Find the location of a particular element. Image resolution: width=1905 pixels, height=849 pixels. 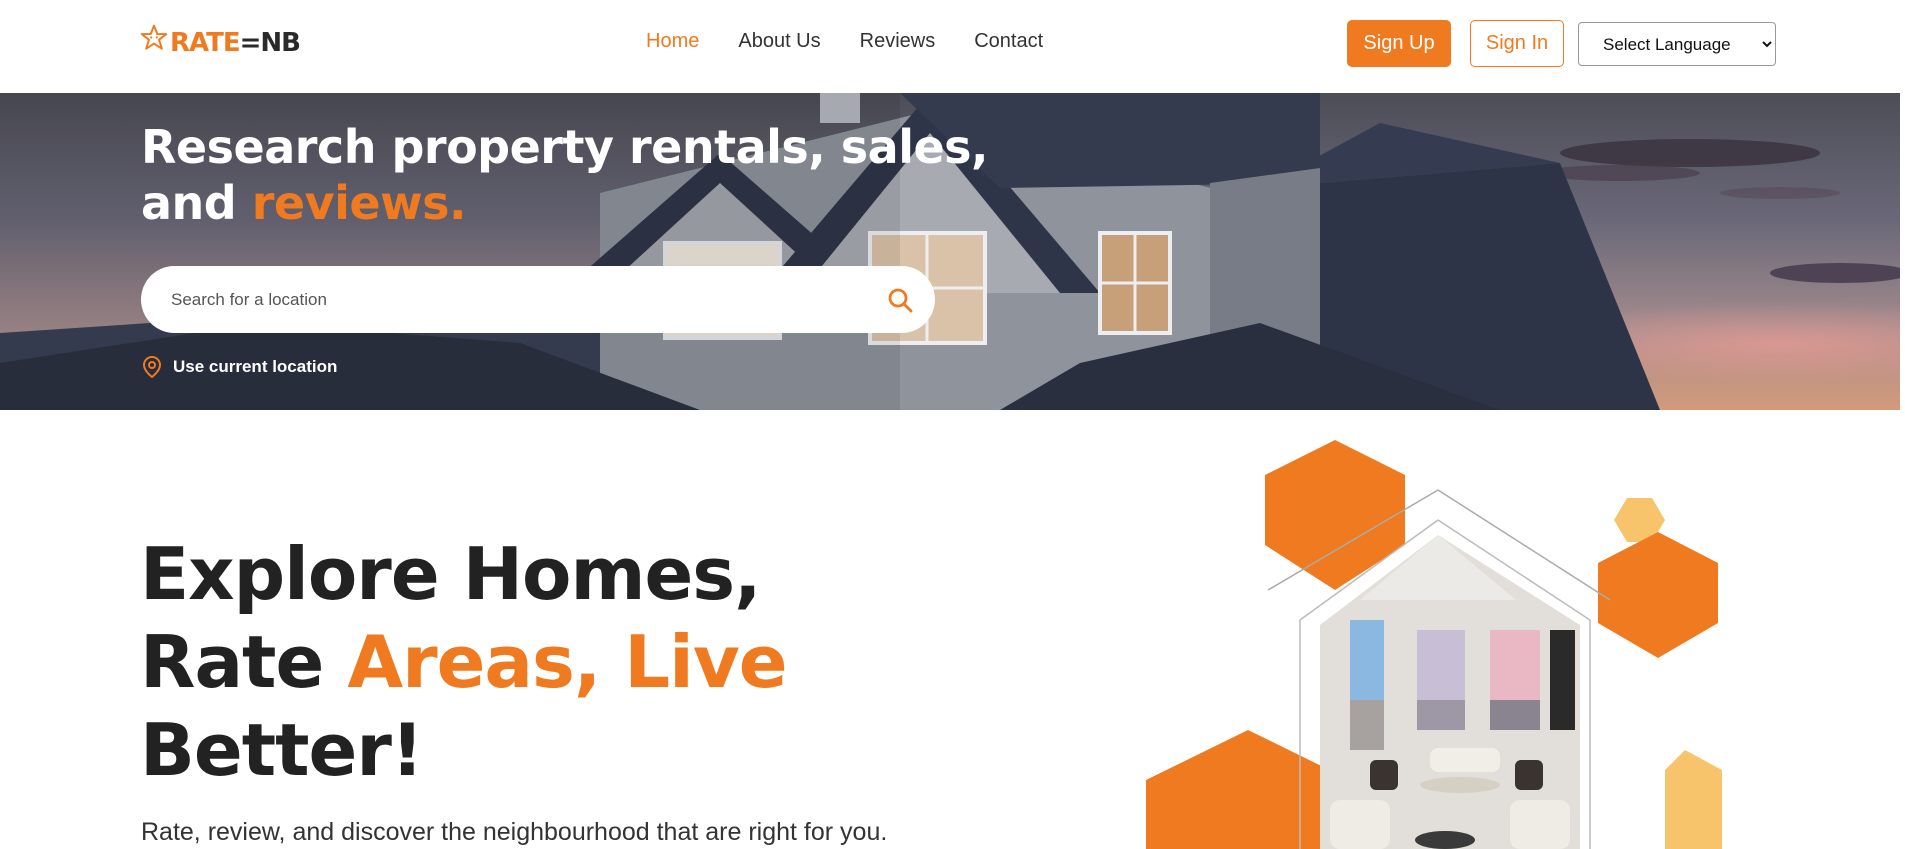

hexagon-orange-top is located at coordinates (1335, 515).